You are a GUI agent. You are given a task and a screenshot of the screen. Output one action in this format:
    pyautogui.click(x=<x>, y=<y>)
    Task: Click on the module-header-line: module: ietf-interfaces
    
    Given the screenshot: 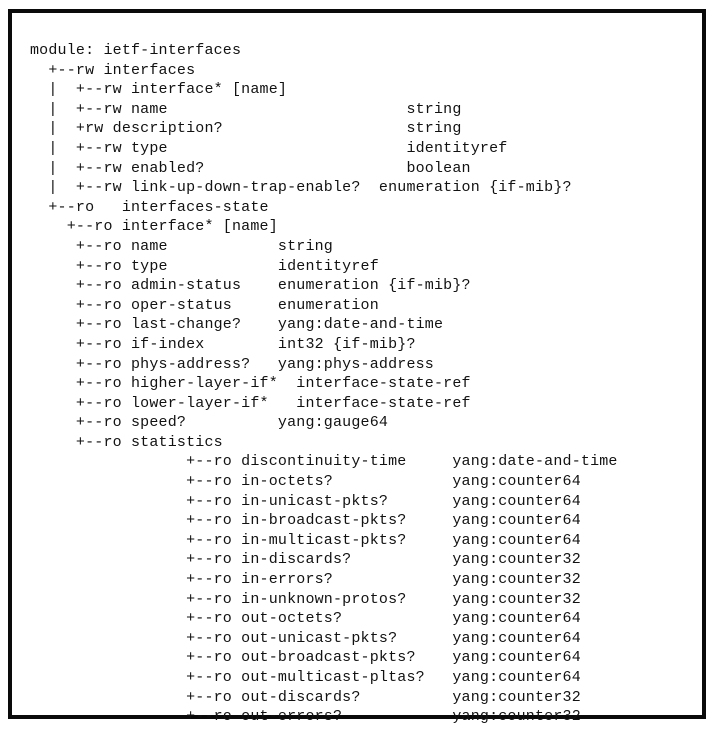 What is the action you would take?
    pyautogui.click(x=136, y=50)
    